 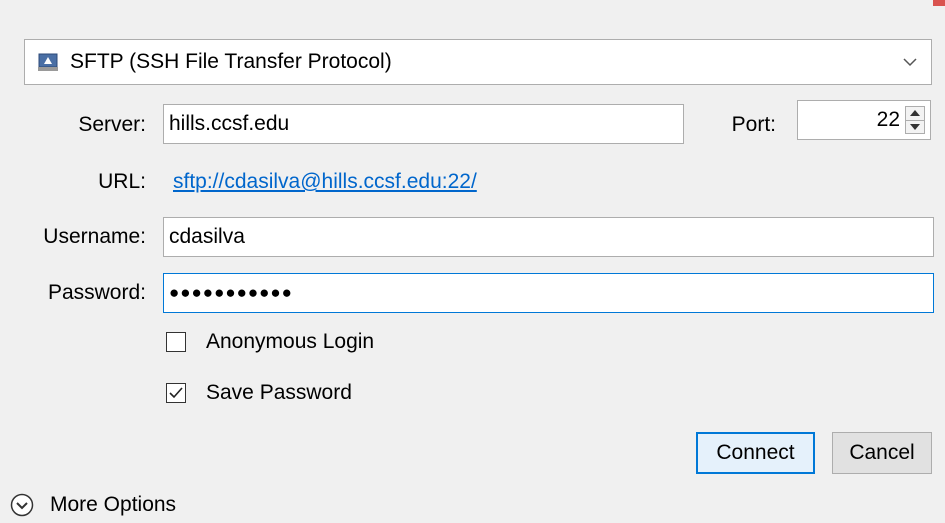 What do you see at coordinates (882, 453) in the screenshot?
I see `cancel-button: Cancel` at bounding box center [882, 453].